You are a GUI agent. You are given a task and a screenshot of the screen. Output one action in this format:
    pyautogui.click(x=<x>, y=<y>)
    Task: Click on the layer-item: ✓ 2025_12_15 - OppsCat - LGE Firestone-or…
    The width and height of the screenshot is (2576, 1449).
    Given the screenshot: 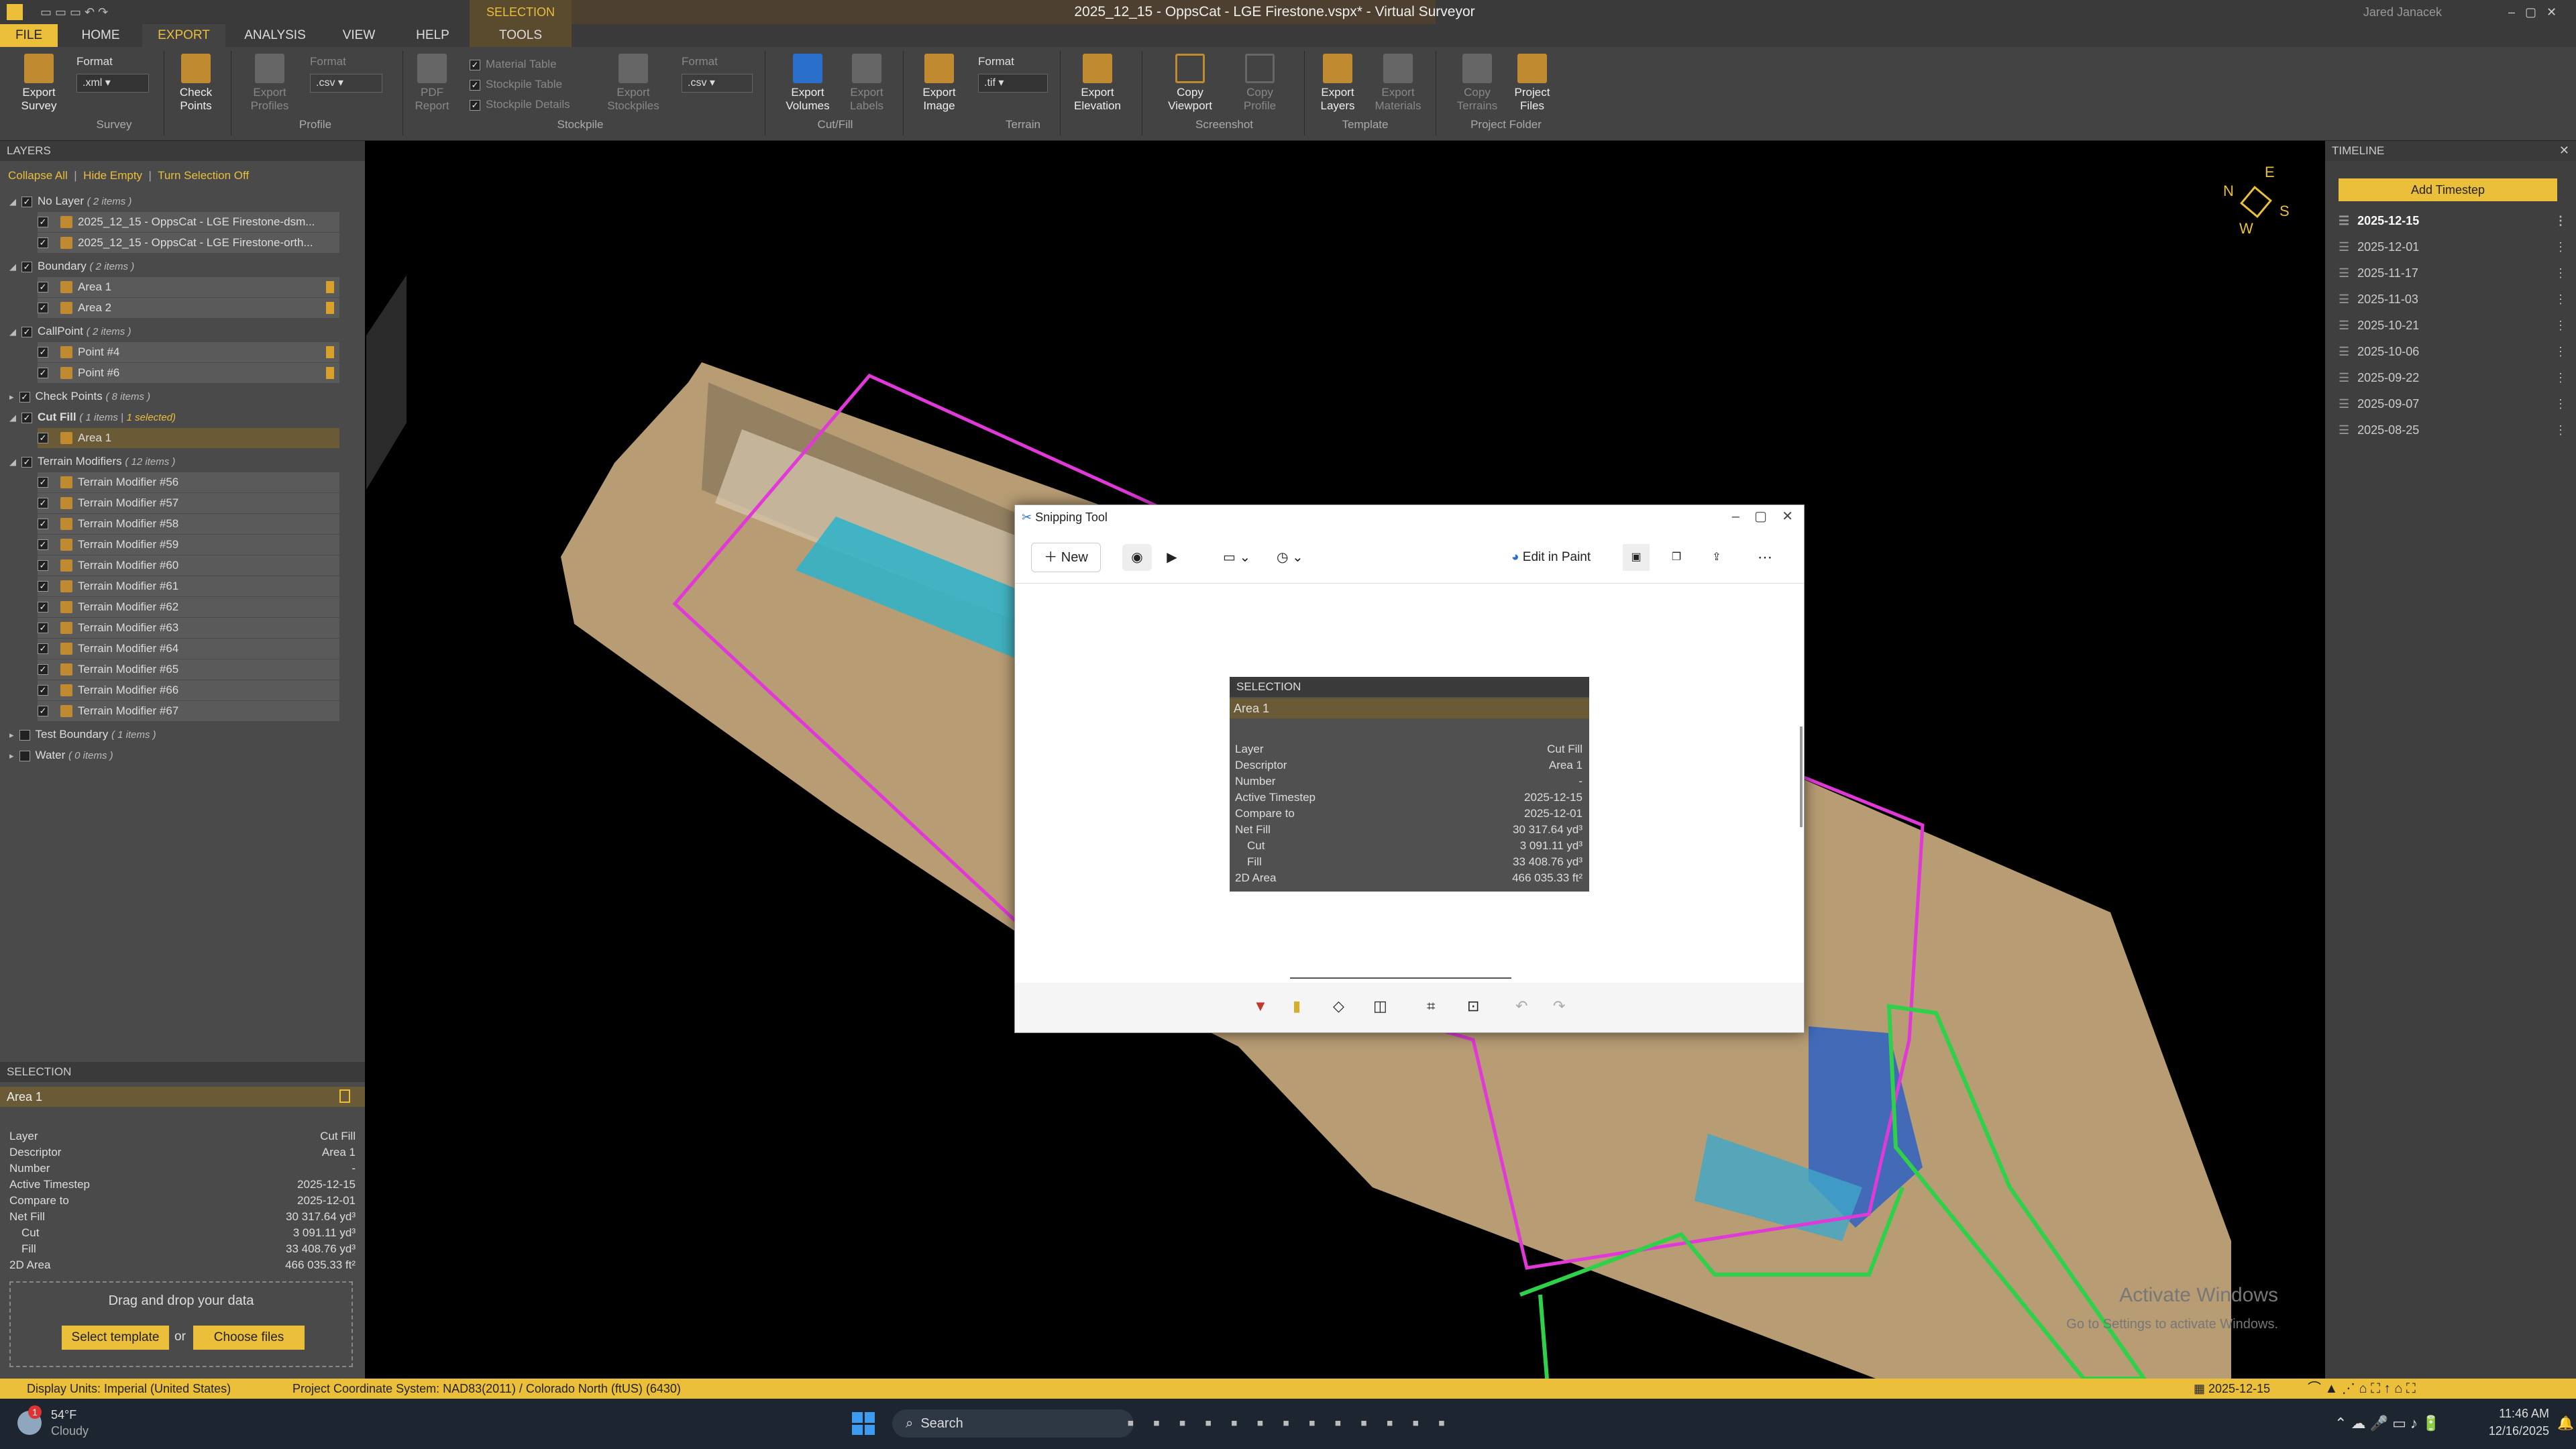 What is the action you would take?
    pyautogui.click(x=188, y=243)
    